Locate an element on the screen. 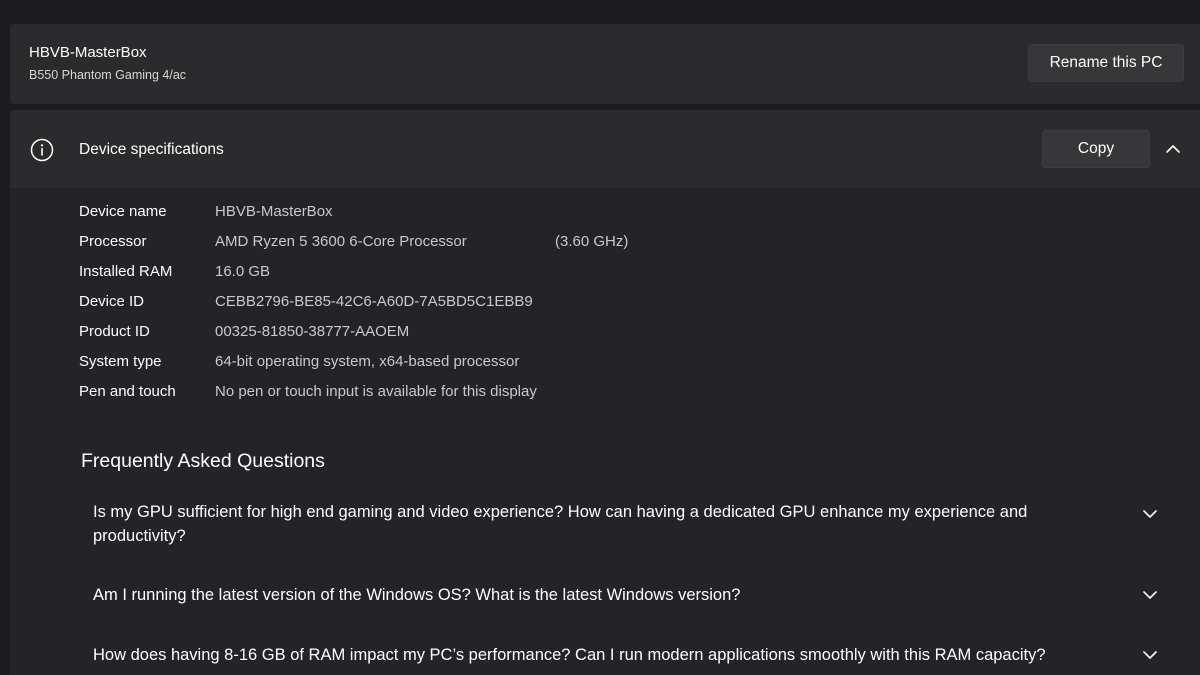  spec-label: Processor is located at coordinates (113, 241).